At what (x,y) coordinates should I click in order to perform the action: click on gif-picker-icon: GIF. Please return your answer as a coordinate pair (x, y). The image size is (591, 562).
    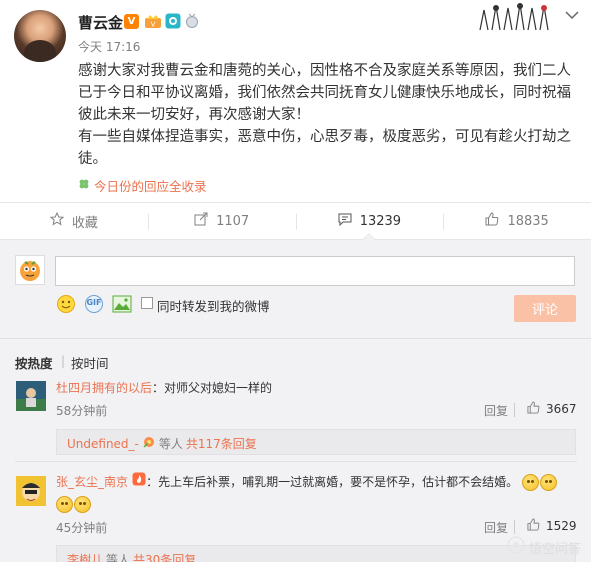
    Looking at the image, I should click on (94, 304).